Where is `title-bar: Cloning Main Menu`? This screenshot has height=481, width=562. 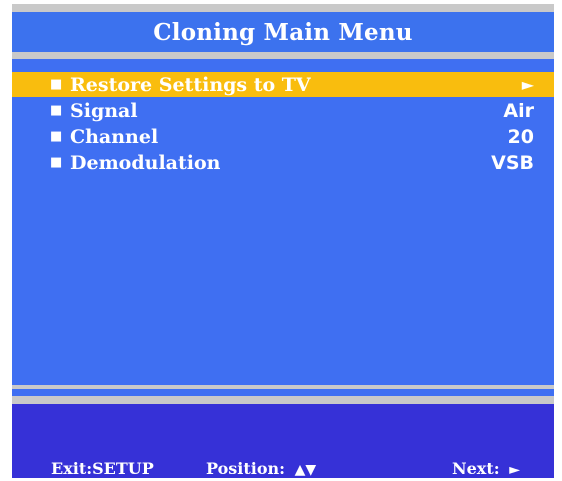
title-bar: Cloning Main Menu is located at coordinates (283, 32).